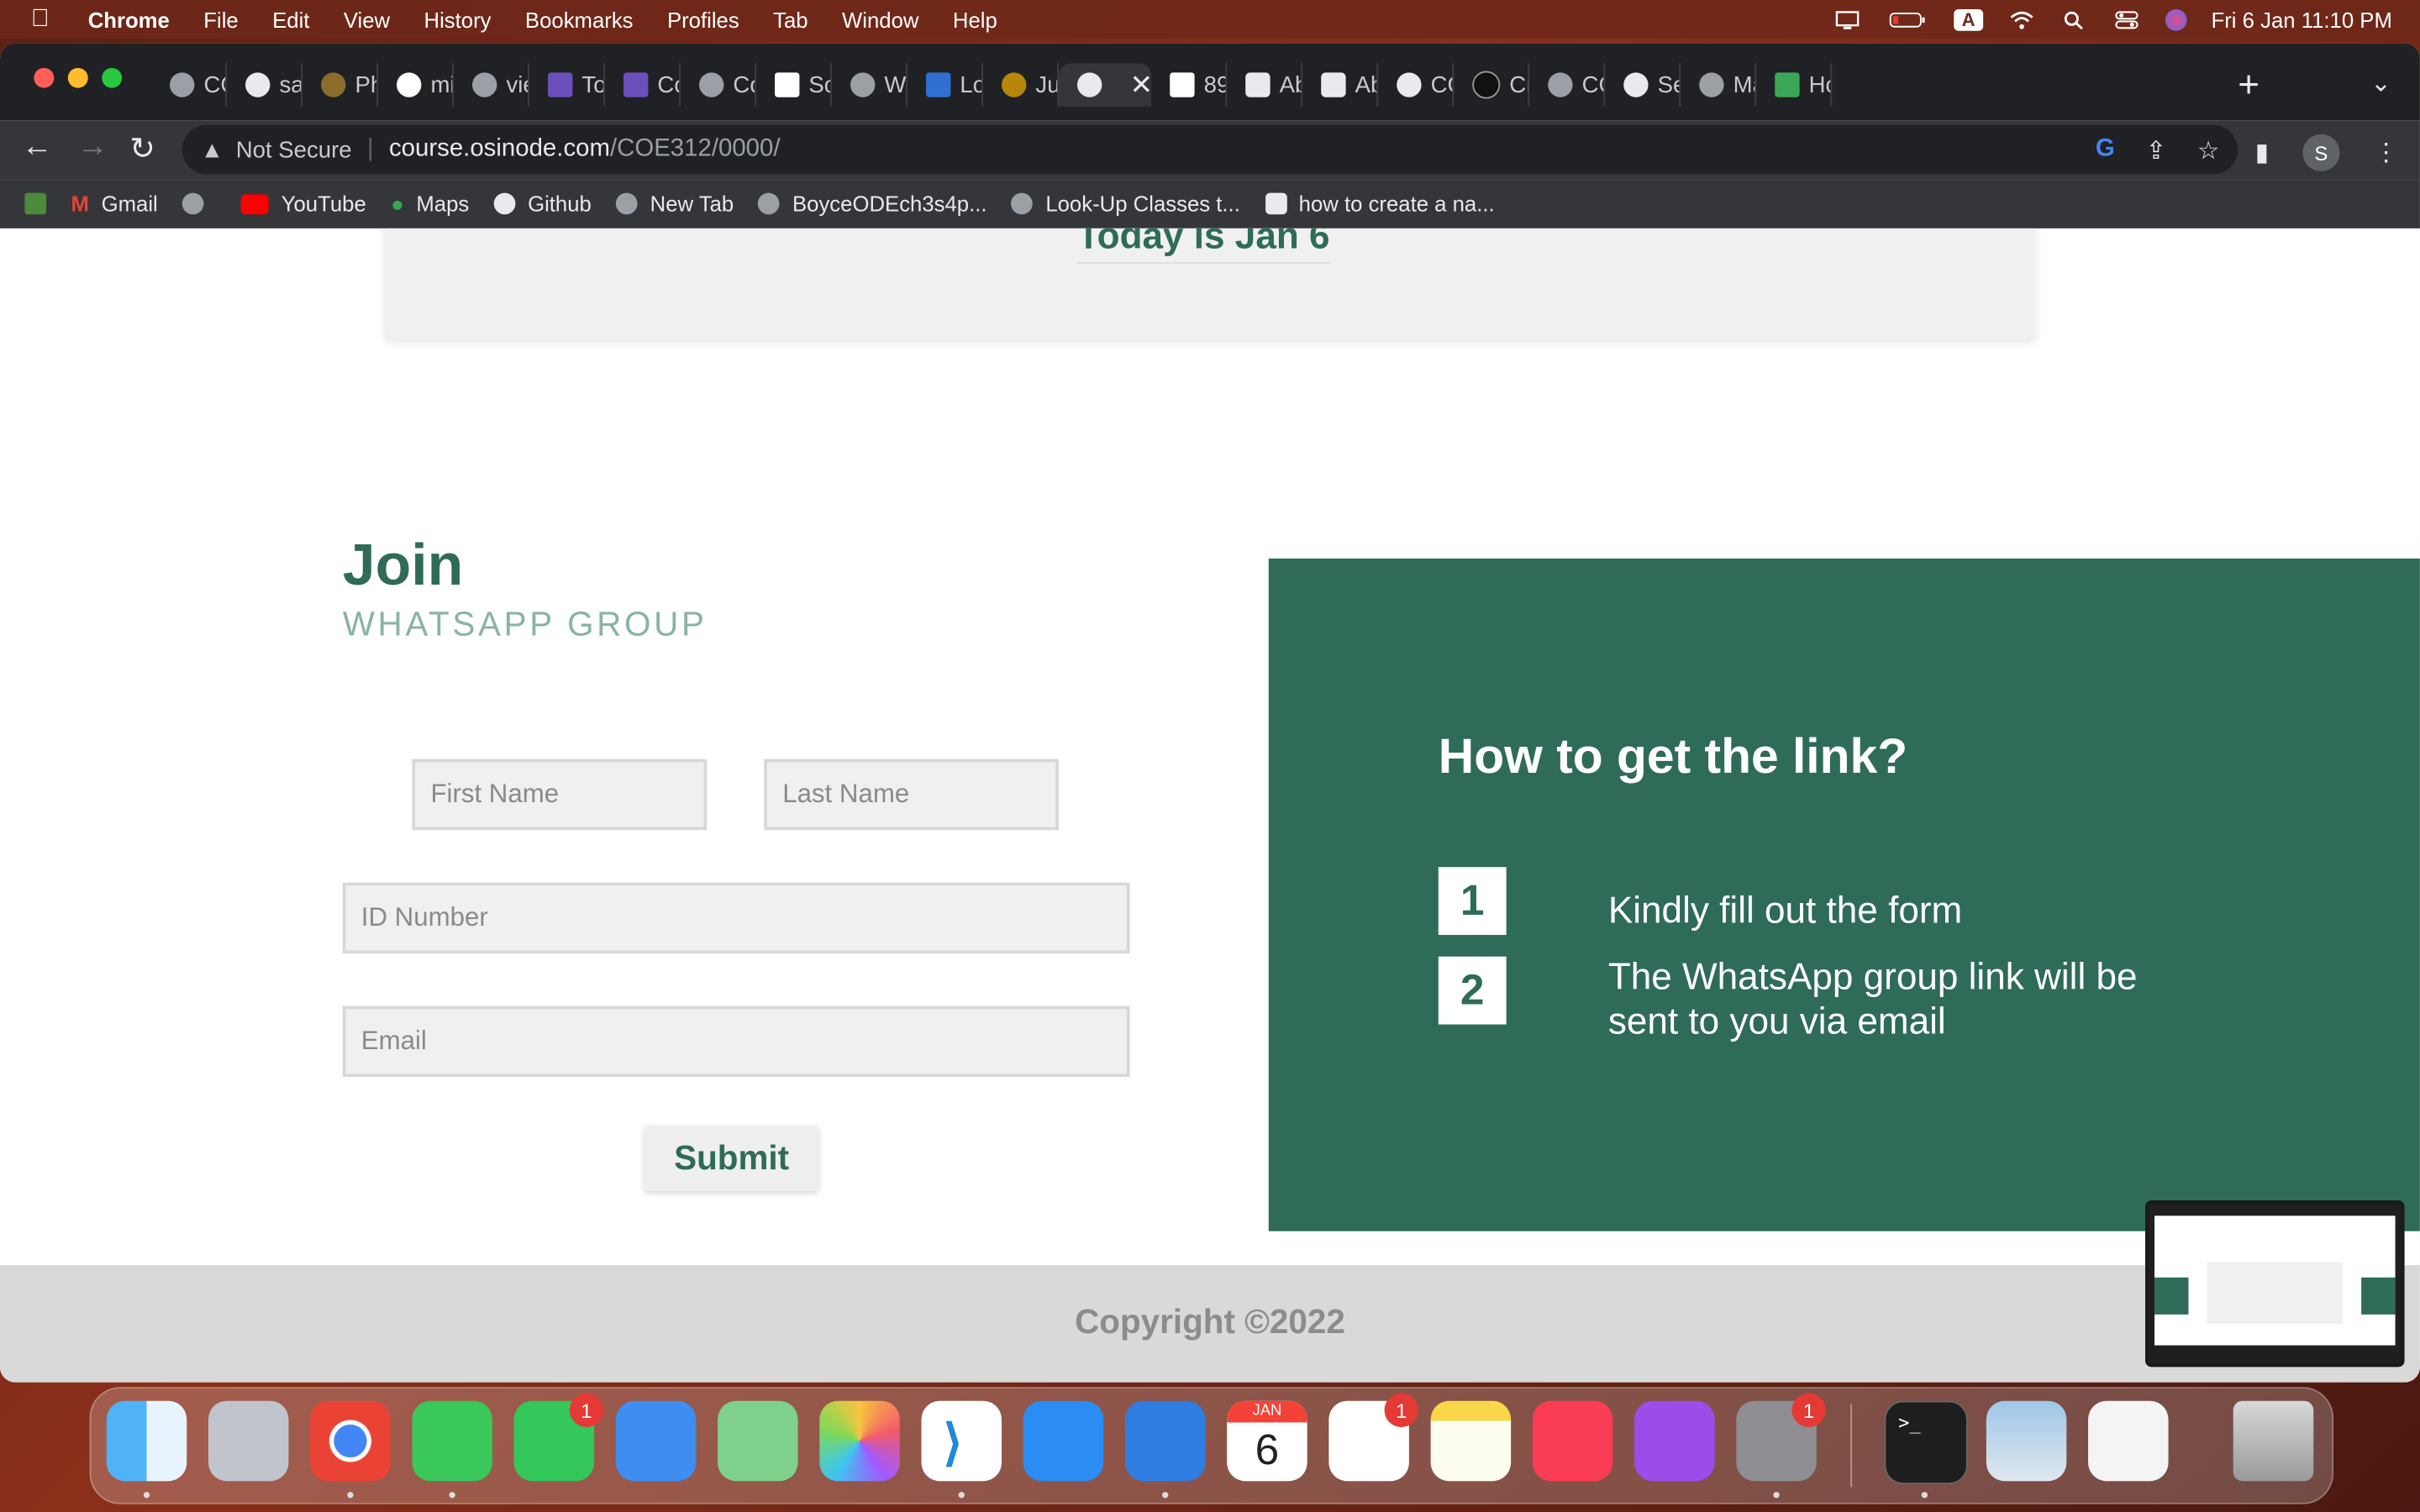 This screenshot has width=2420, height=1512. I want to click on profile-avatar: S, so click(2321, 152).